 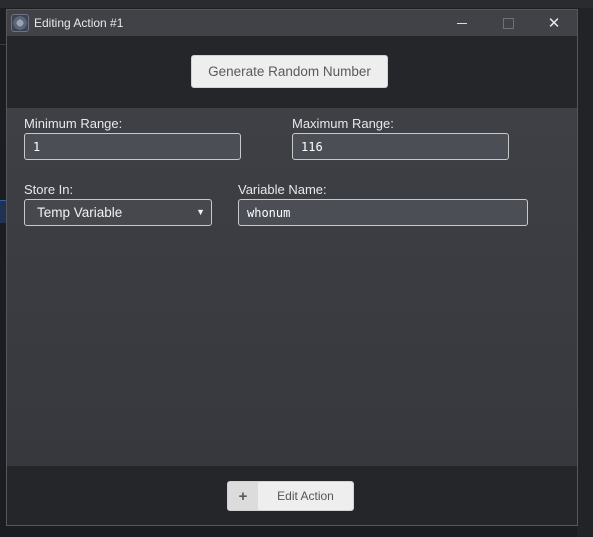 I want to click on edit-action-label: Edit Action, so click(x=305, y=496).